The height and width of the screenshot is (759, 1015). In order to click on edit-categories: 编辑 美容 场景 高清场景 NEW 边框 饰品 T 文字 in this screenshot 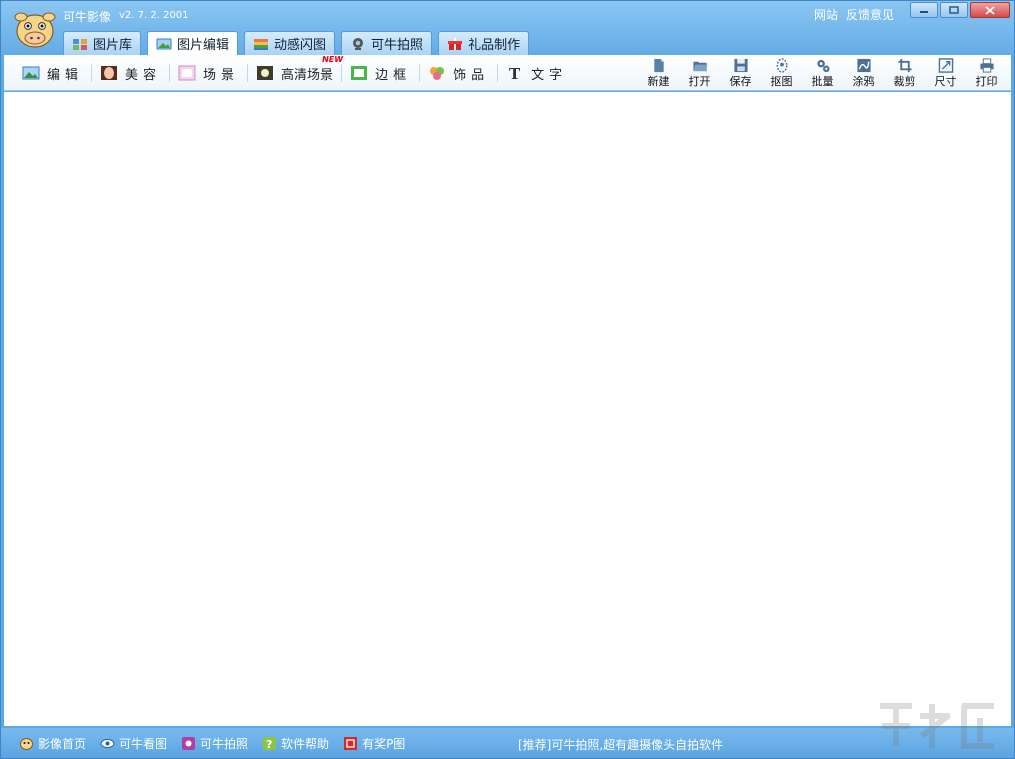, I will do `click(294, 69)`.